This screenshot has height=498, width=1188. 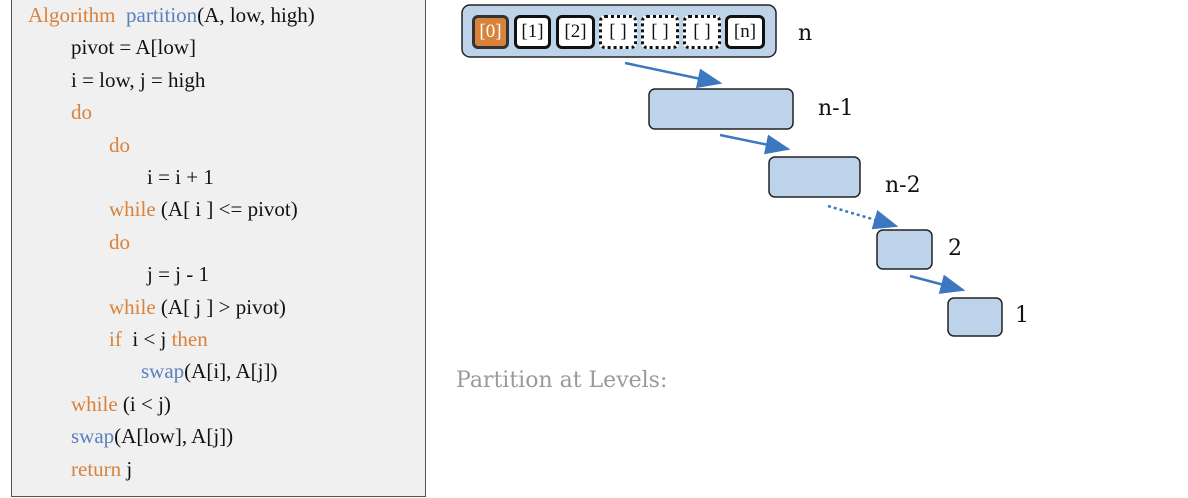 What do you see at coordinates (955, 248) in the screenshot?
I see `level-label-2: 2` at bounding box center [955, 248].